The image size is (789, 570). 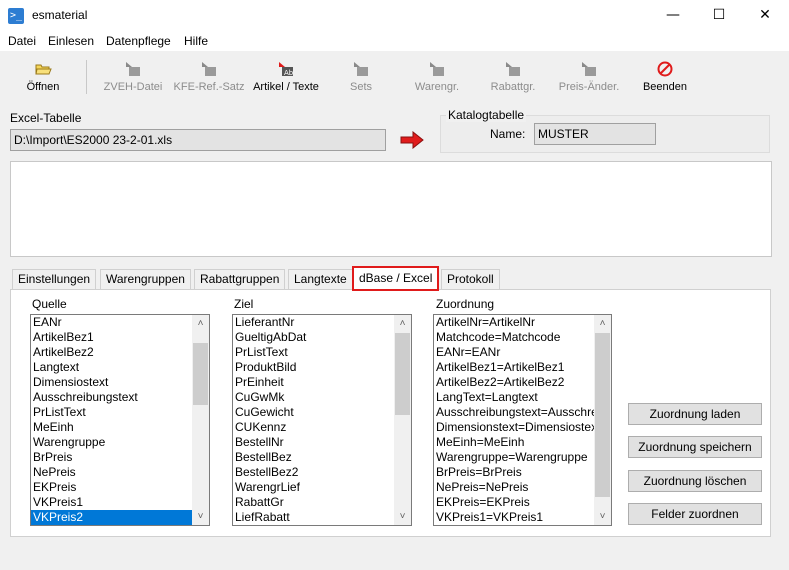 I want to click on list-item: WarengrLief, so click(x=322, y=487).